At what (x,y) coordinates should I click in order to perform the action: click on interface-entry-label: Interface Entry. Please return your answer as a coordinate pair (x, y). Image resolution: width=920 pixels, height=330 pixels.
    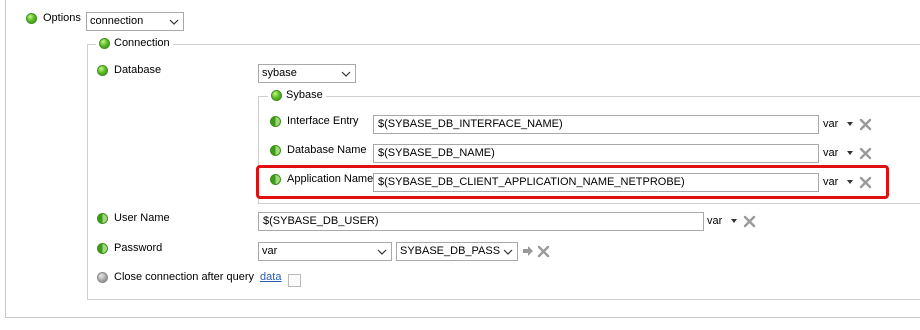
    Looking at the image, I should click on (323, 121).